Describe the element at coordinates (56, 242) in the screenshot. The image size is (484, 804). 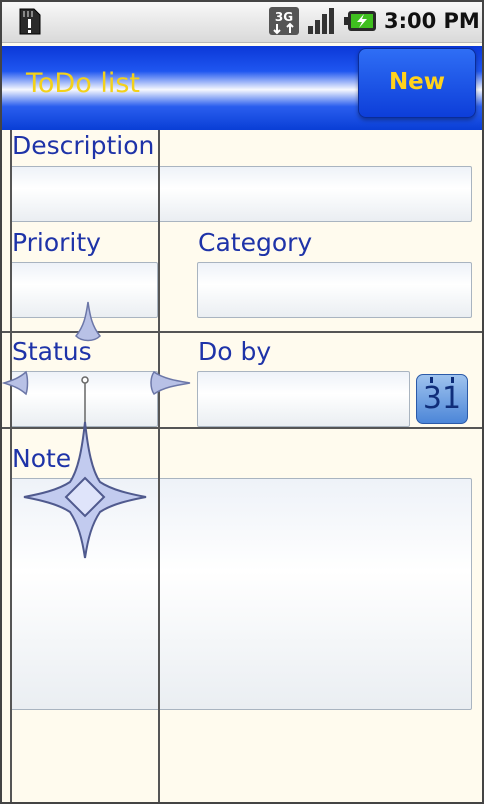
I see `priority-label: Priority` at that location.